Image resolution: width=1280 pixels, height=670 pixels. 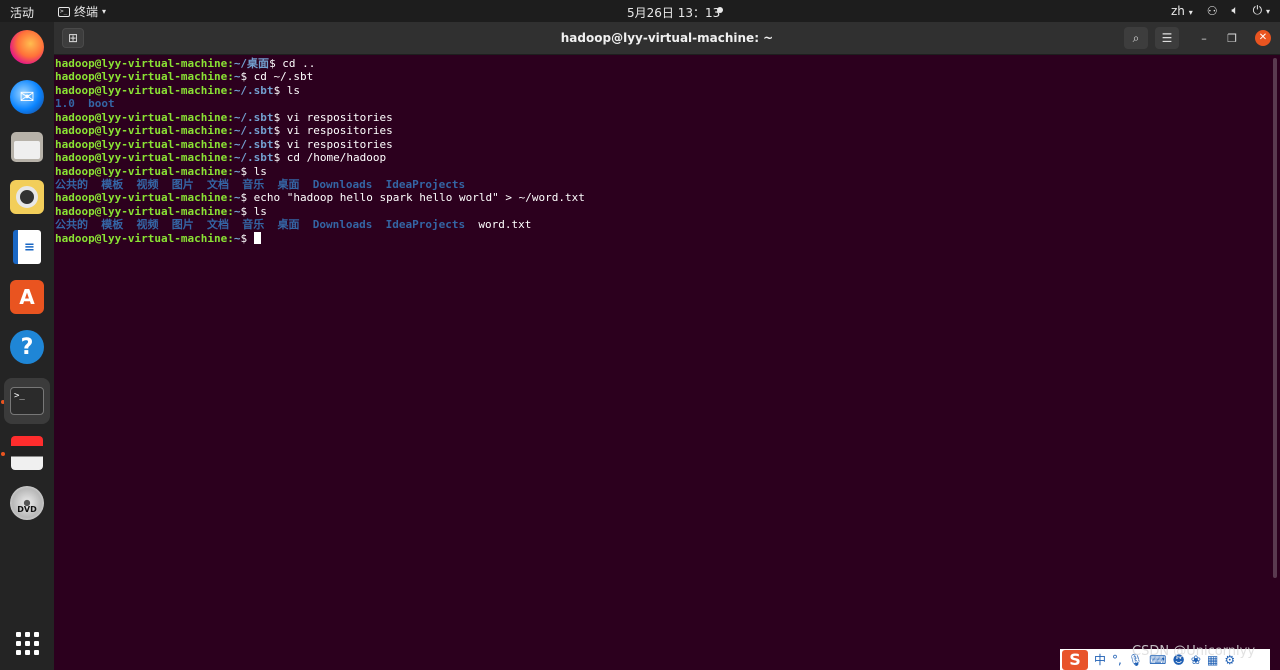 What do you see at coordinates (27, 247) in the screenshot?
I see `dock-writer: ≡` at bounding box center [27, 247].